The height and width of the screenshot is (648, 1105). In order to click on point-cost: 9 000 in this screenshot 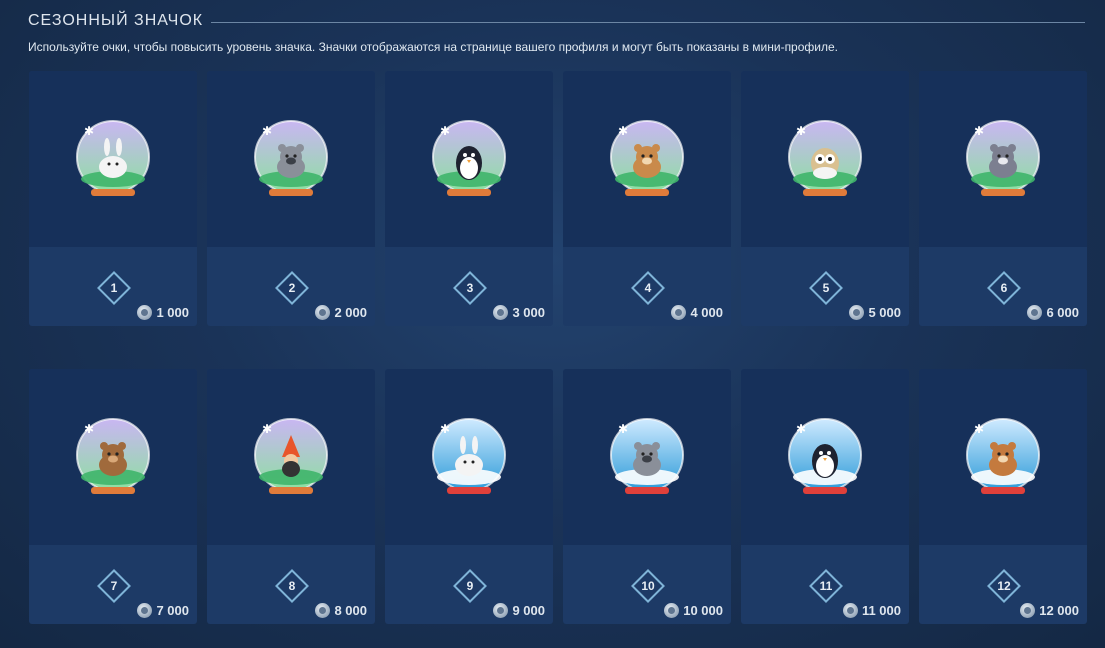, I will do `click(519, 610)`.